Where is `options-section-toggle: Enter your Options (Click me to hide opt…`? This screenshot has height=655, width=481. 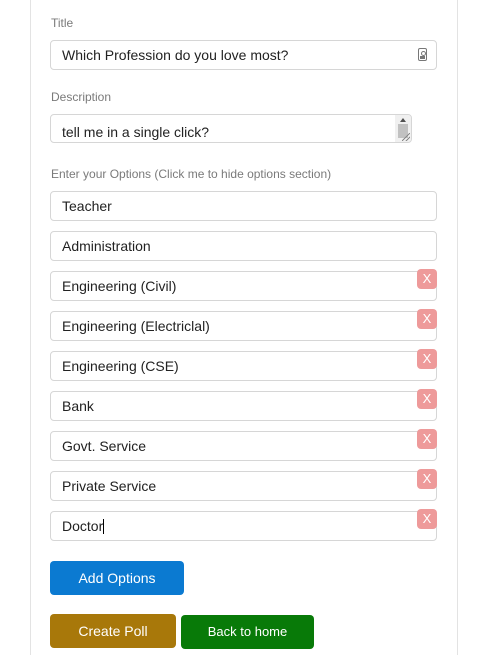 options-section-toggle: Enter your Options (Click me to hide opt… is located at coordinates (191, 174).